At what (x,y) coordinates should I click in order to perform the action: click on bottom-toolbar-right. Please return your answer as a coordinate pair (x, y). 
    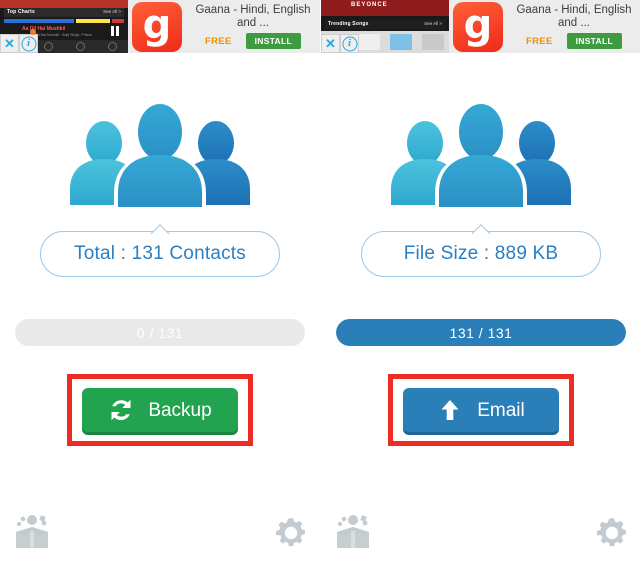
    Looking at the image, I should click on (480, 533).